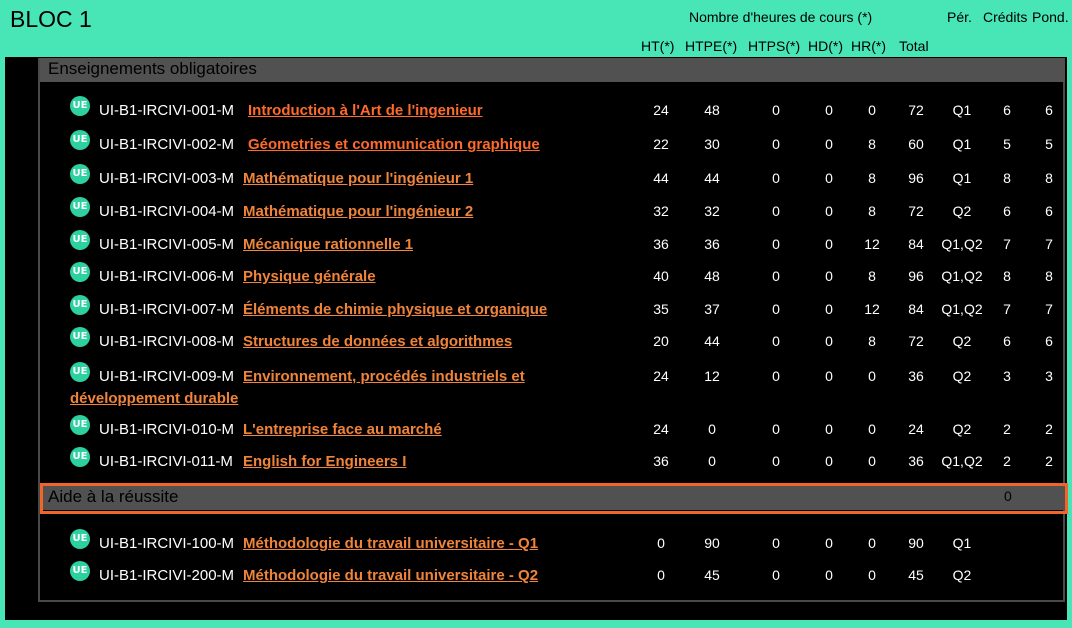 This screenshot has width=1072, height=628. What do you see at coordinates (328, 244) in the screenshot?
I see `course-title-link: Mécanique rationnelle 1` at bounding box center [328, 244].